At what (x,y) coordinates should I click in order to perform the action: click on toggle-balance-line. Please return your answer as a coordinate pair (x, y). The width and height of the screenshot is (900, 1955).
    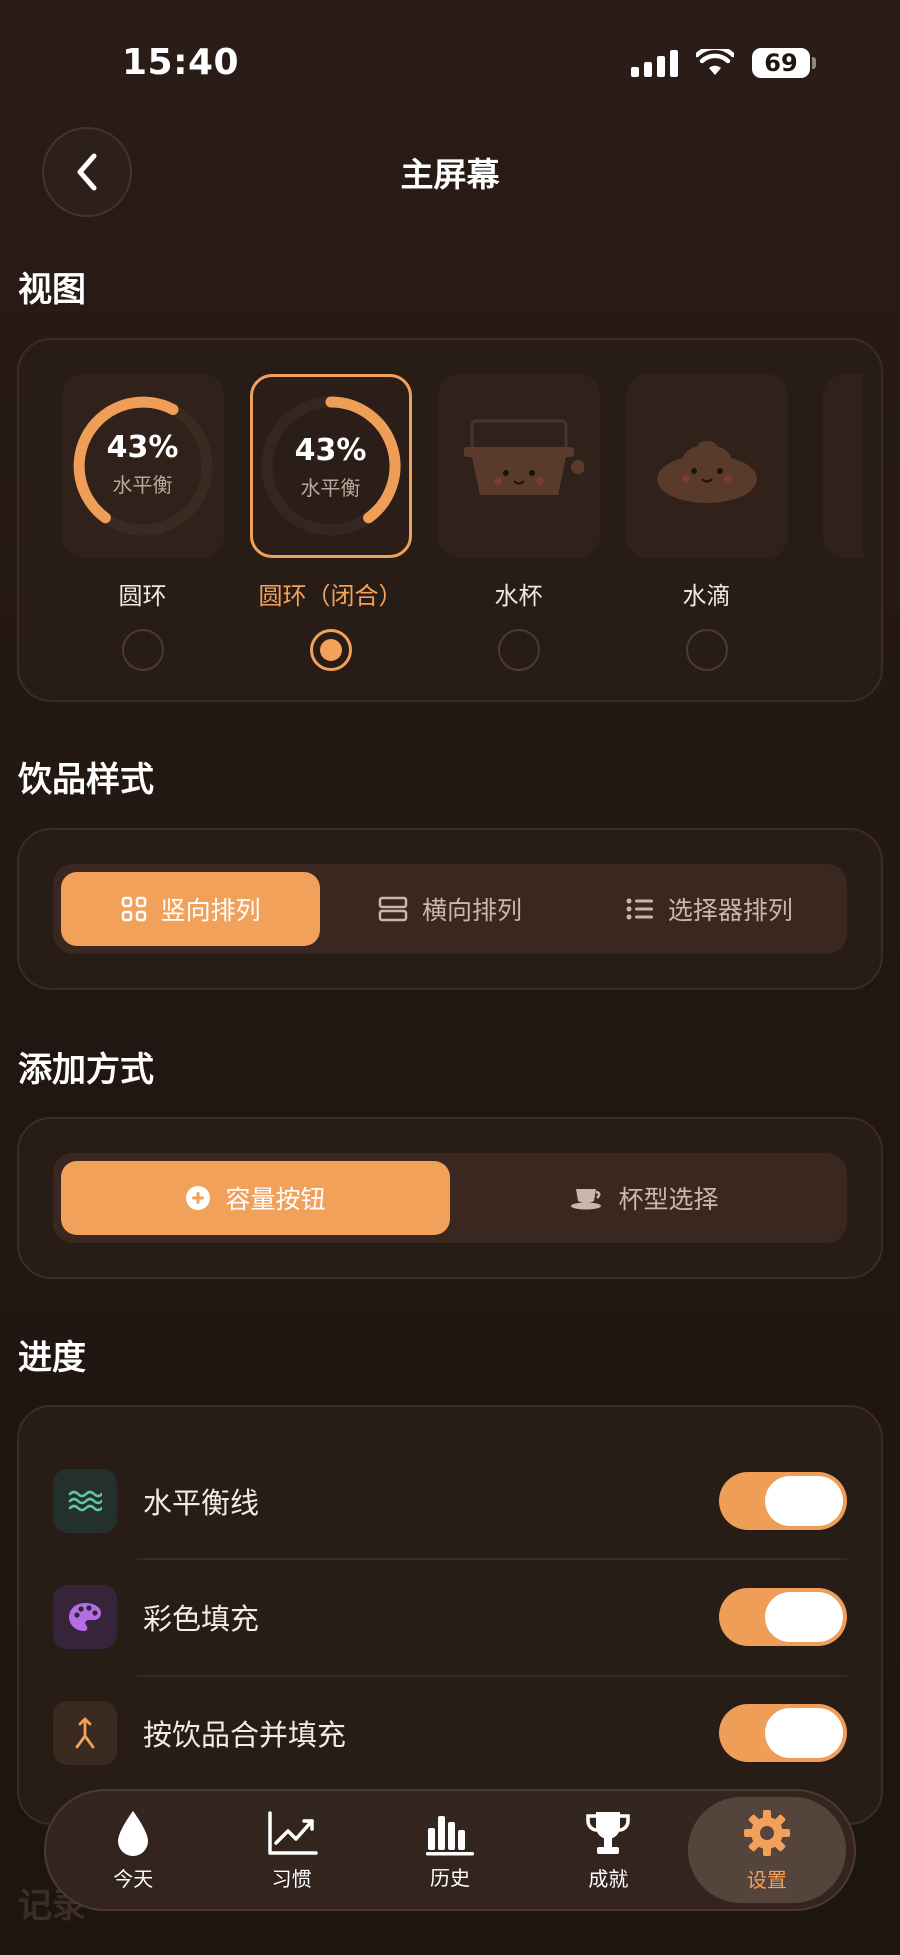
    Looking at the image, I should click on (783, 1501).